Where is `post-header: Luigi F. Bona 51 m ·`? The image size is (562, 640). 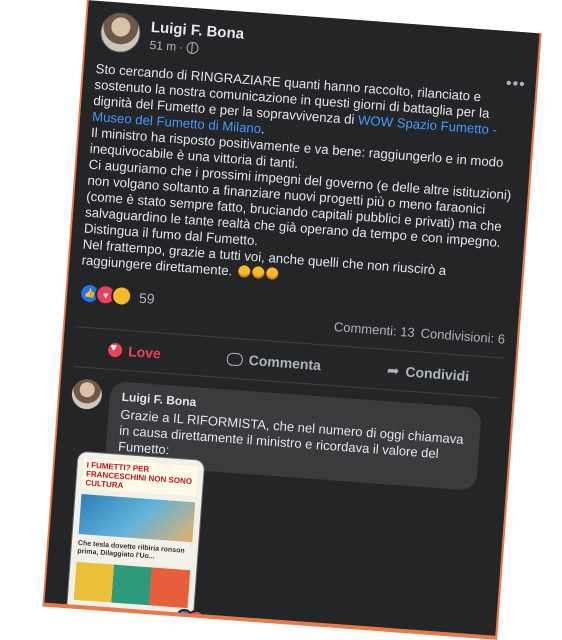 post-header: Luigi F. Bona 51 m · is located at coordinates (172, 36).